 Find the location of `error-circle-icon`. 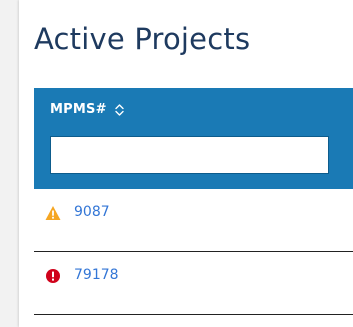

error-circle-icon is located at coordinates (53, 276).